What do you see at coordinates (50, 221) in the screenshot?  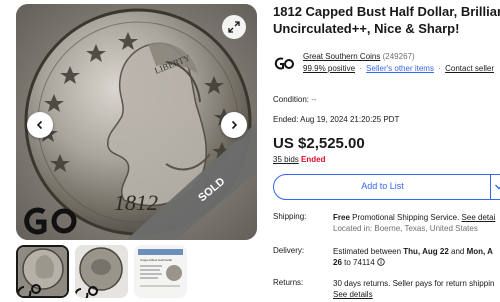 I see `watermark-logo` at bounding box center [50, 221].